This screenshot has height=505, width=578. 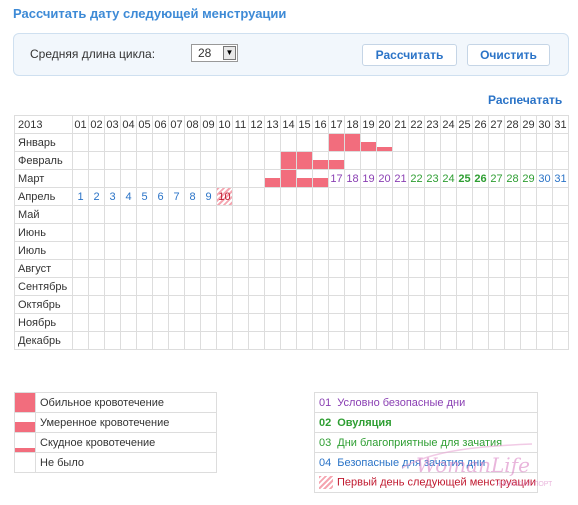 I want to click on day-cell: 8, so click(x=192, y=196).